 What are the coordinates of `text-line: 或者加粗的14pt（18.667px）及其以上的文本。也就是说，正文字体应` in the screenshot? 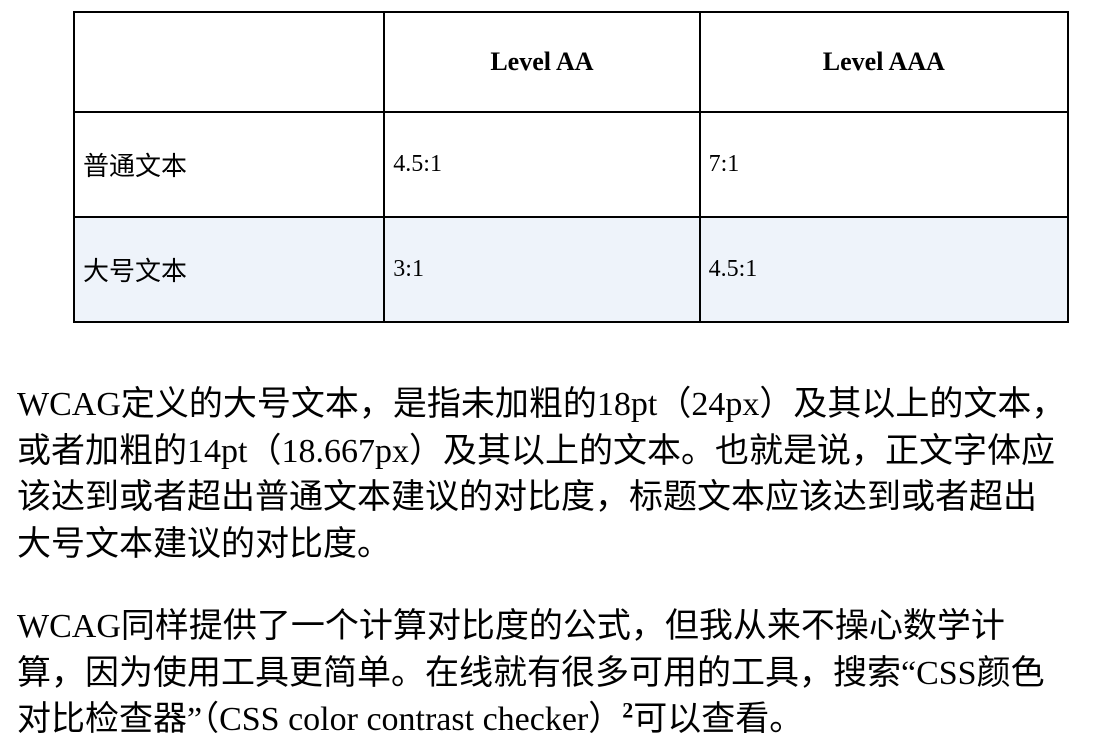 It's located at (536, 451).